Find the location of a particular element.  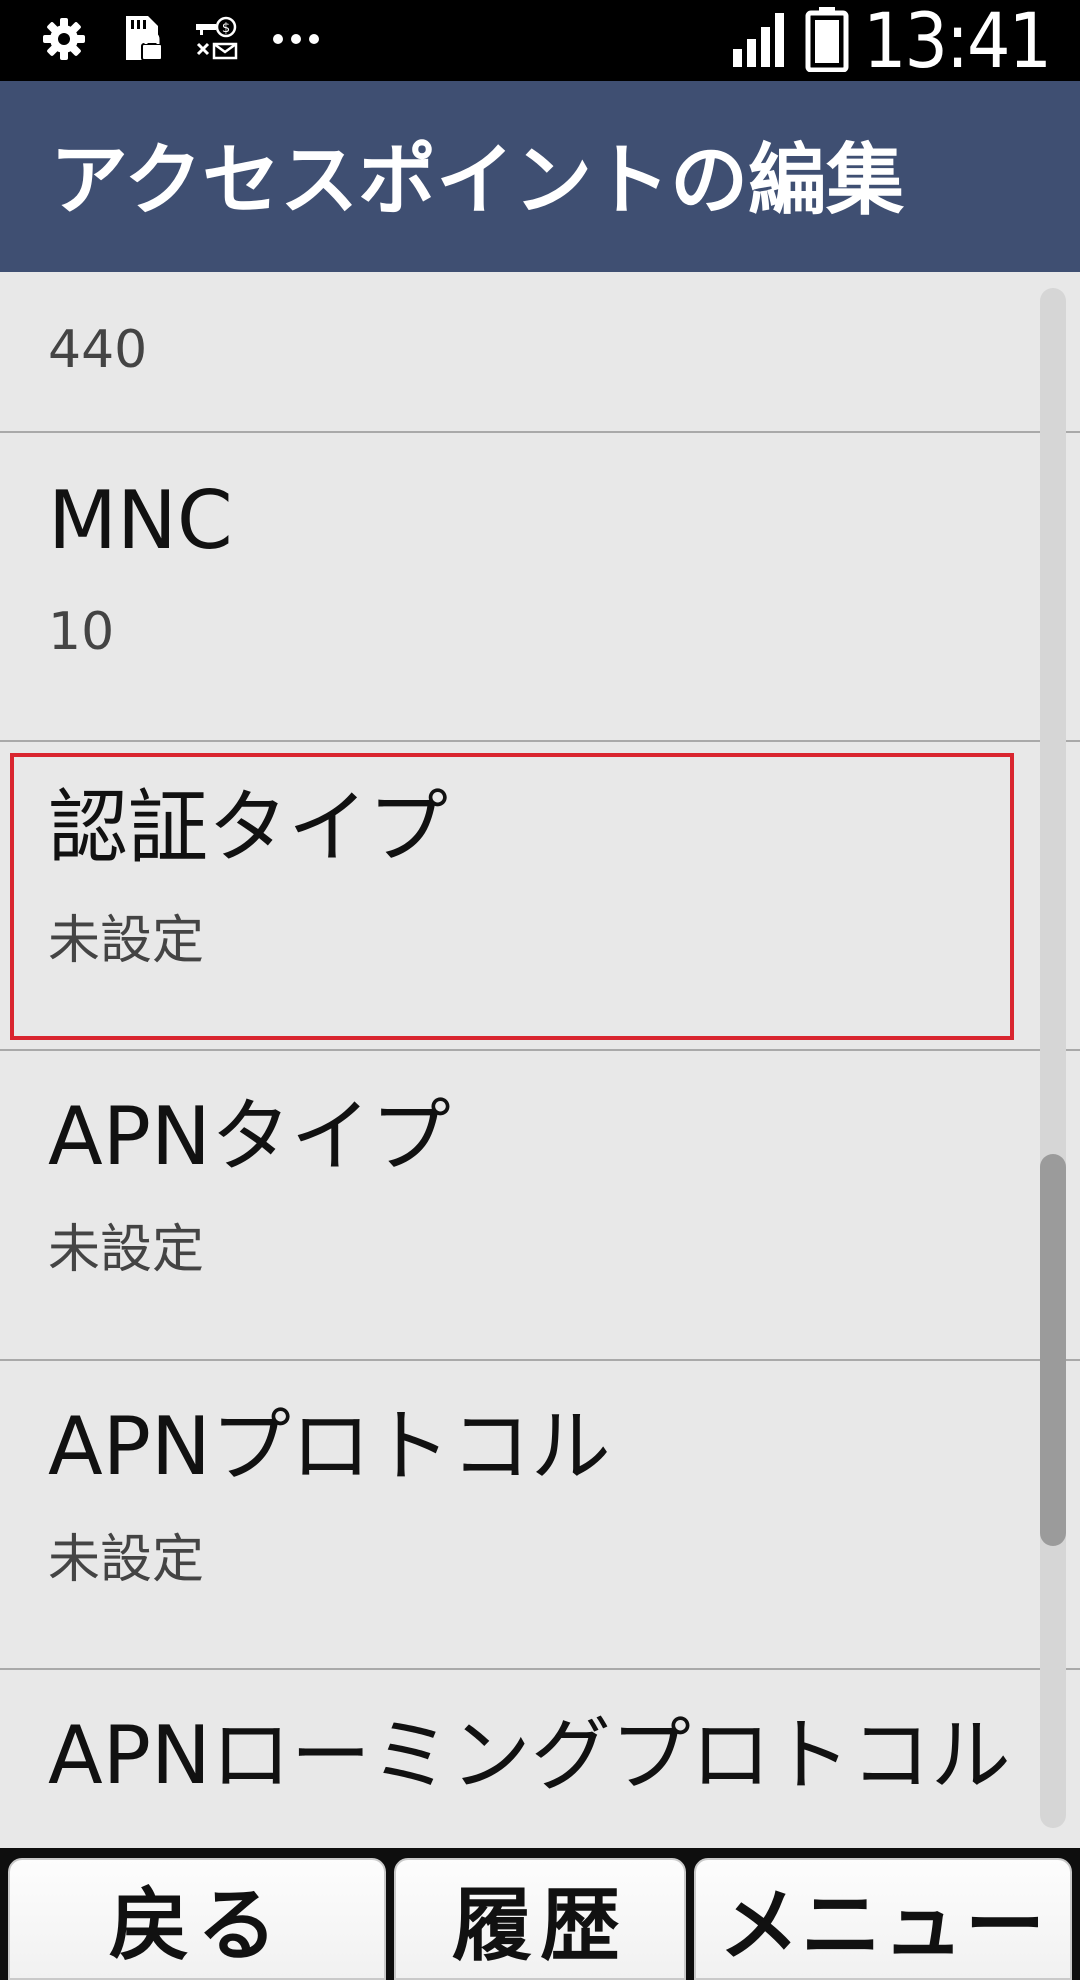

battery-icon is located at coordinates (827, 41).